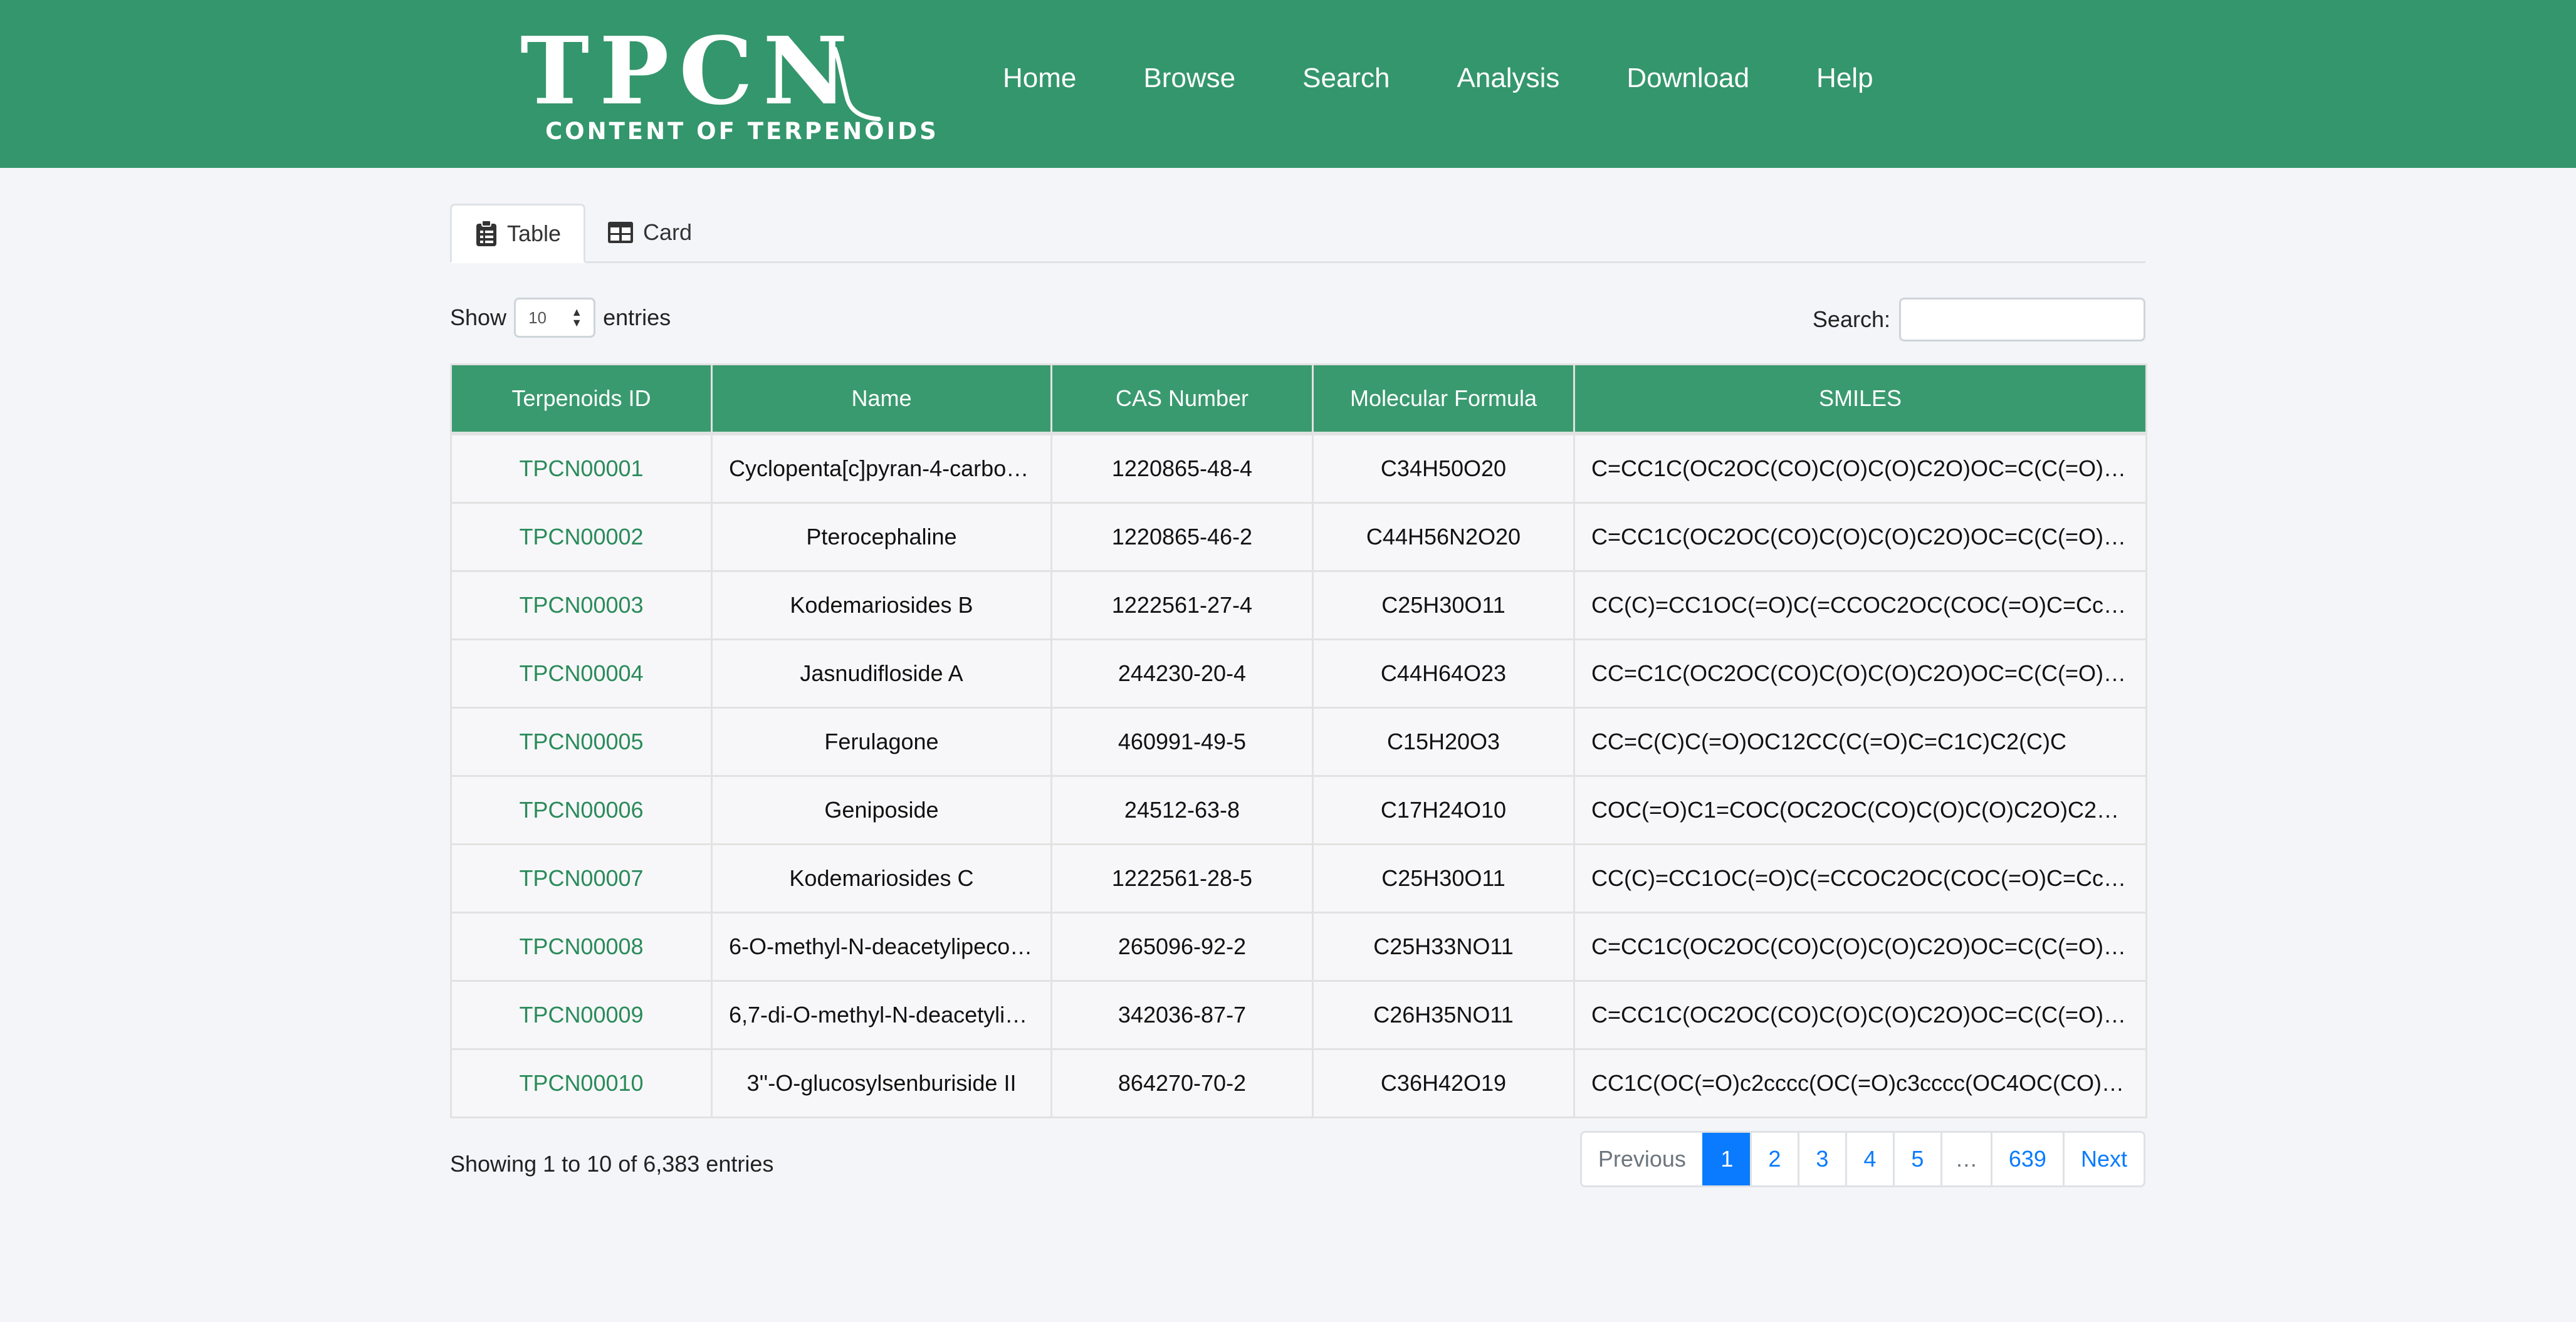  I want to click on select-arrows-icon: ▲ ▼, so click(577, 318).